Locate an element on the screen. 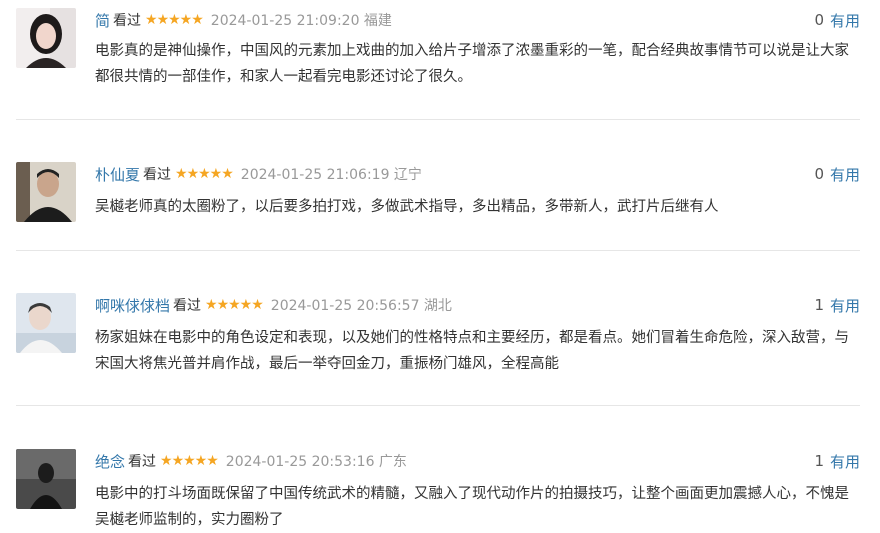 The width and height of the screenshot is (880, 533). comment-time-location: 2024-01-25 20:56:57 湖北 is located at coordinates (361, 306).